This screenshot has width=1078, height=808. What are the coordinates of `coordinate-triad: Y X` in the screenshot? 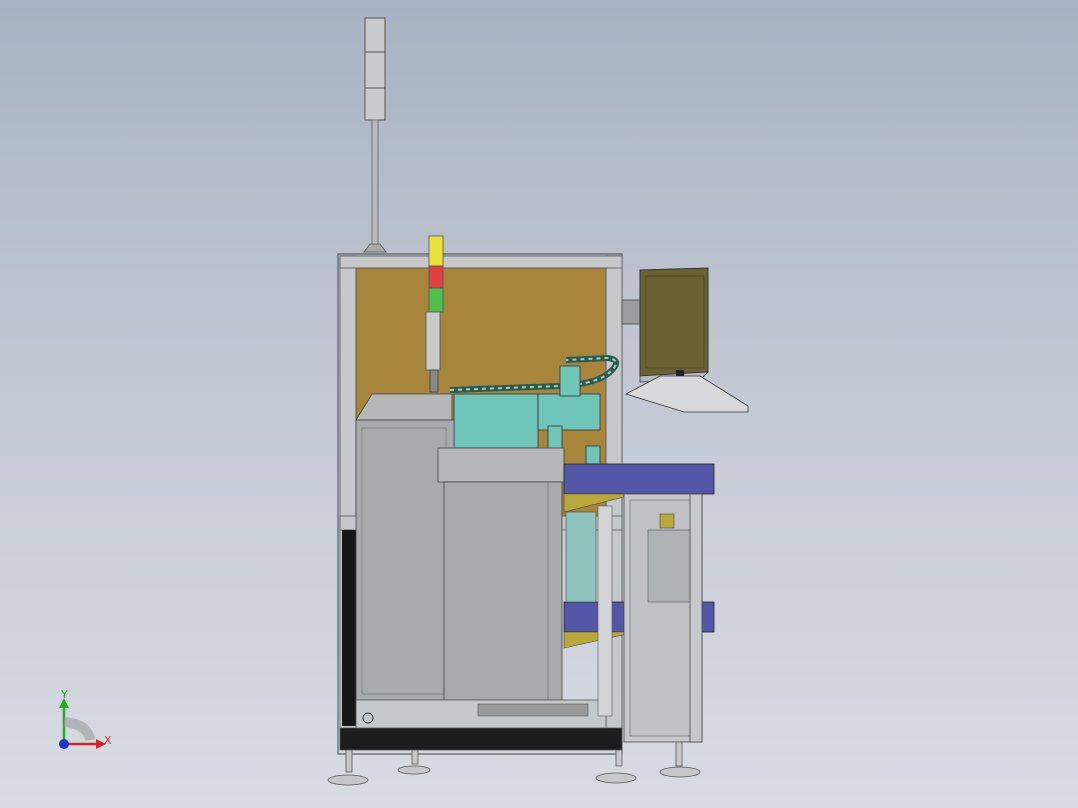 It's located at (85, 718).